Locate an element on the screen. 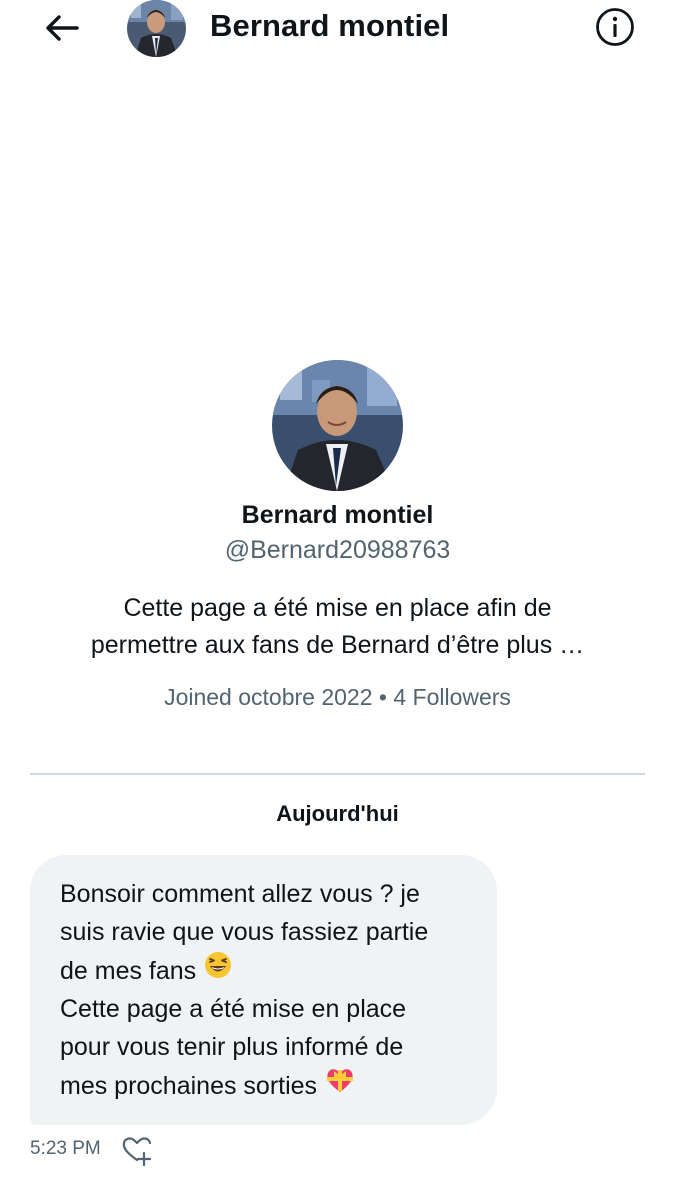 This screenshot has width=675, height=1200. header-title: Bernard montiel is located at coordinates (330, 25).